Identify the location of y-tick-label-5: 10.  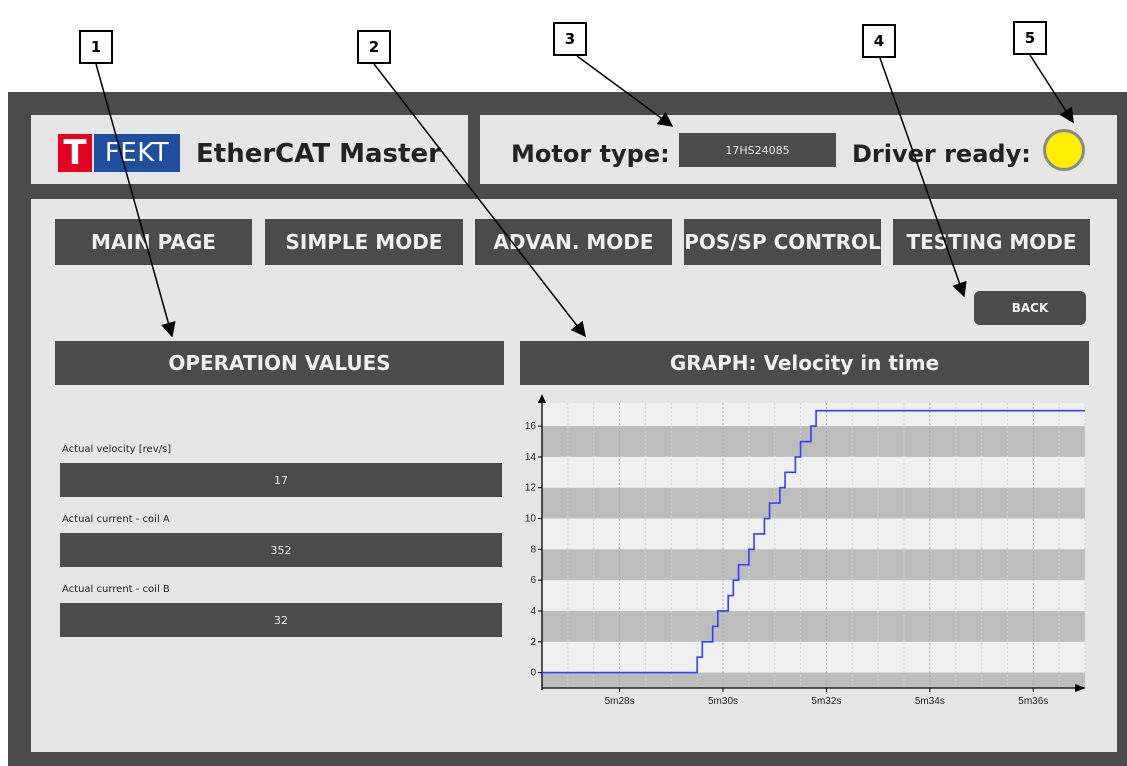
(531, 519).